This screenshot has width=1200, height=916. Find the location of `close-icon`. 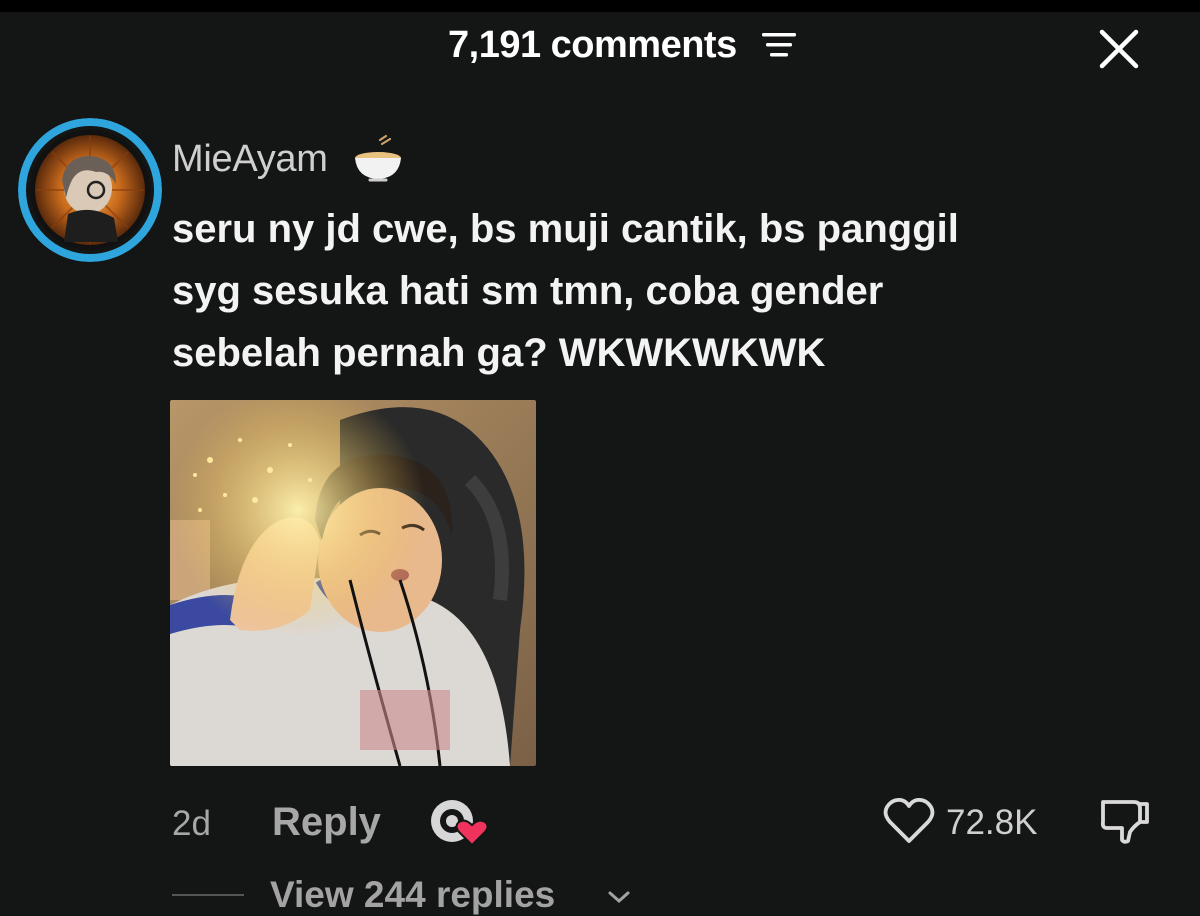

close-icon is located at coordinates (1119, 49).